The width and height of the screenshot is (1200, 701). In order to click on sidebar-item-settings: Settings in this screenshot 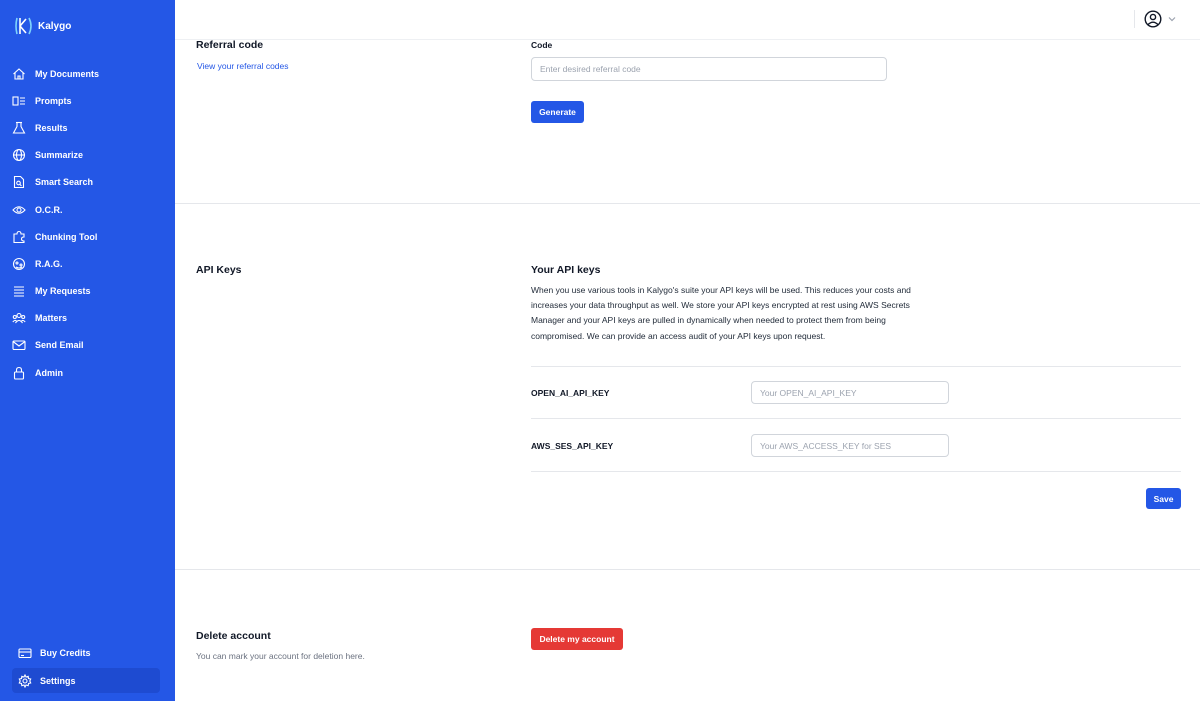, I will do `click(86, 680)`.